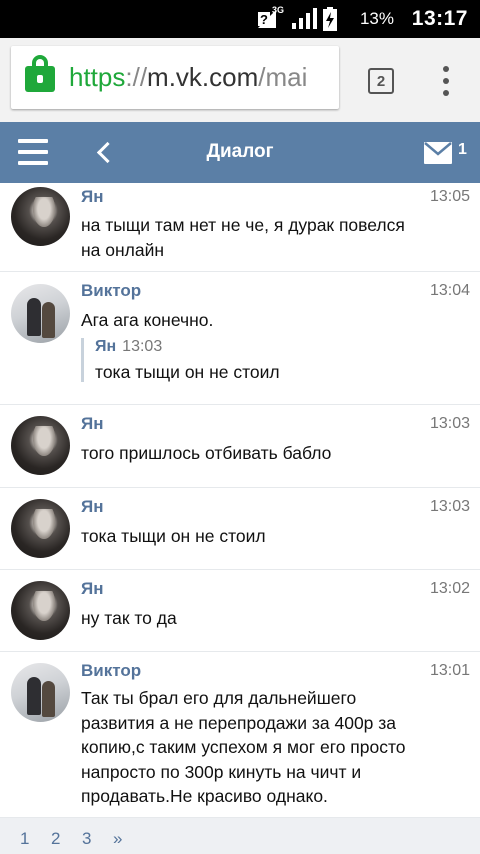 Image resolution: width=480 pixels, height=854 pixels. What do you see at coordinates (305, 19) in the screenshot?
I see `signal-icon` at bounding box center [305, 19].